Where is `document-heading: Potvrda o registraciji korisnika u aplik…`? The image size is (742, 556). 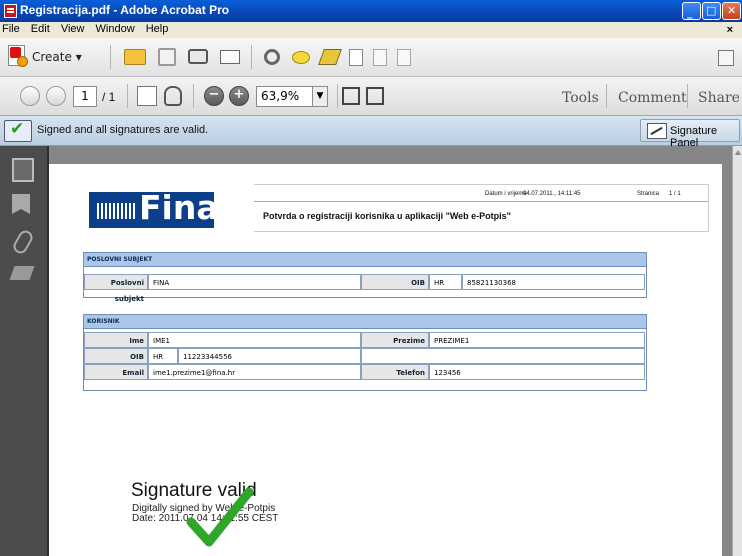
document-heading: Potvrda o registraciji korisnika u aplik… is located at coordinates (387, 216).